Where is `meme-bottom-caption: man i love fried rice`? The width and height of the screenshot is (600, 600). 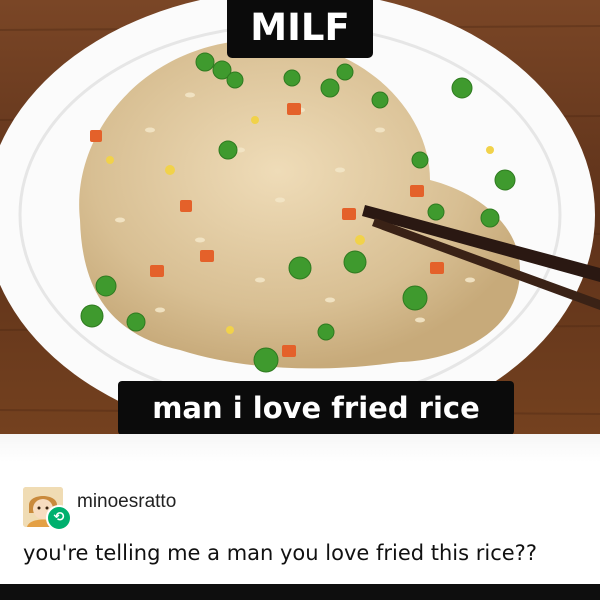
meme-bottom-caption: man i love fried rice is located at coordinates (316, 408).